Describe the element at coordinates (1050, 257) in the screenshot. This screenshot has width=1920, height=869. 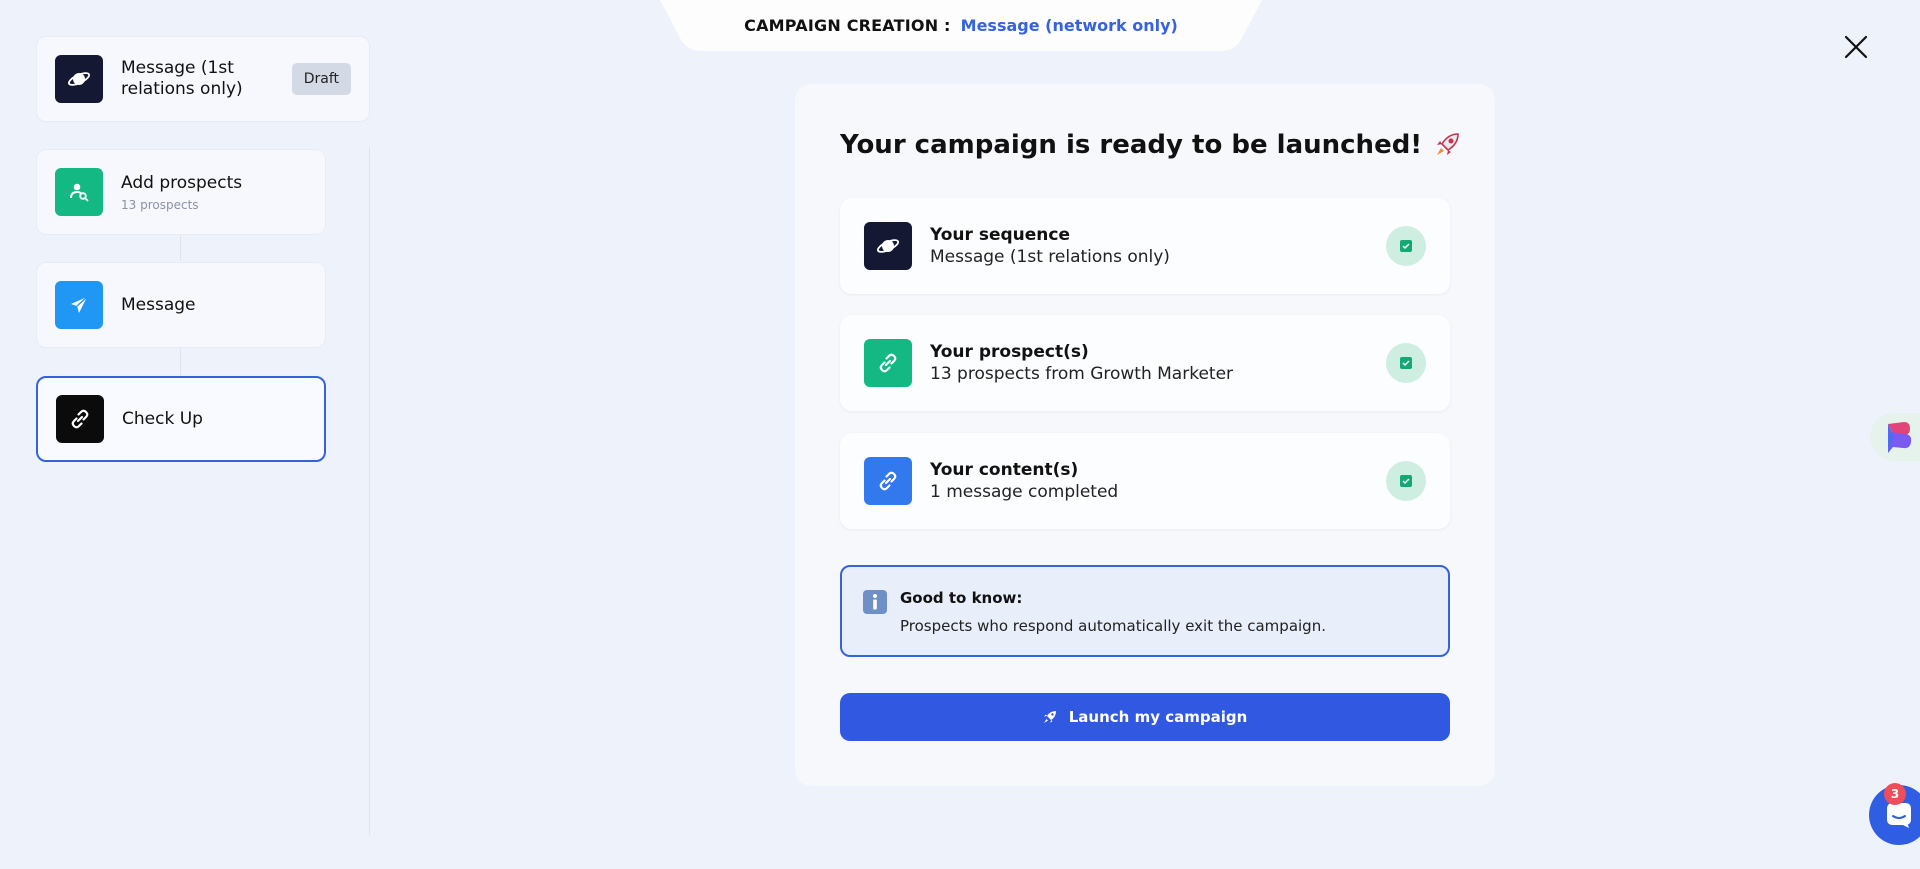
I see `check-subtitle: Message (1st relations only)` at that location.